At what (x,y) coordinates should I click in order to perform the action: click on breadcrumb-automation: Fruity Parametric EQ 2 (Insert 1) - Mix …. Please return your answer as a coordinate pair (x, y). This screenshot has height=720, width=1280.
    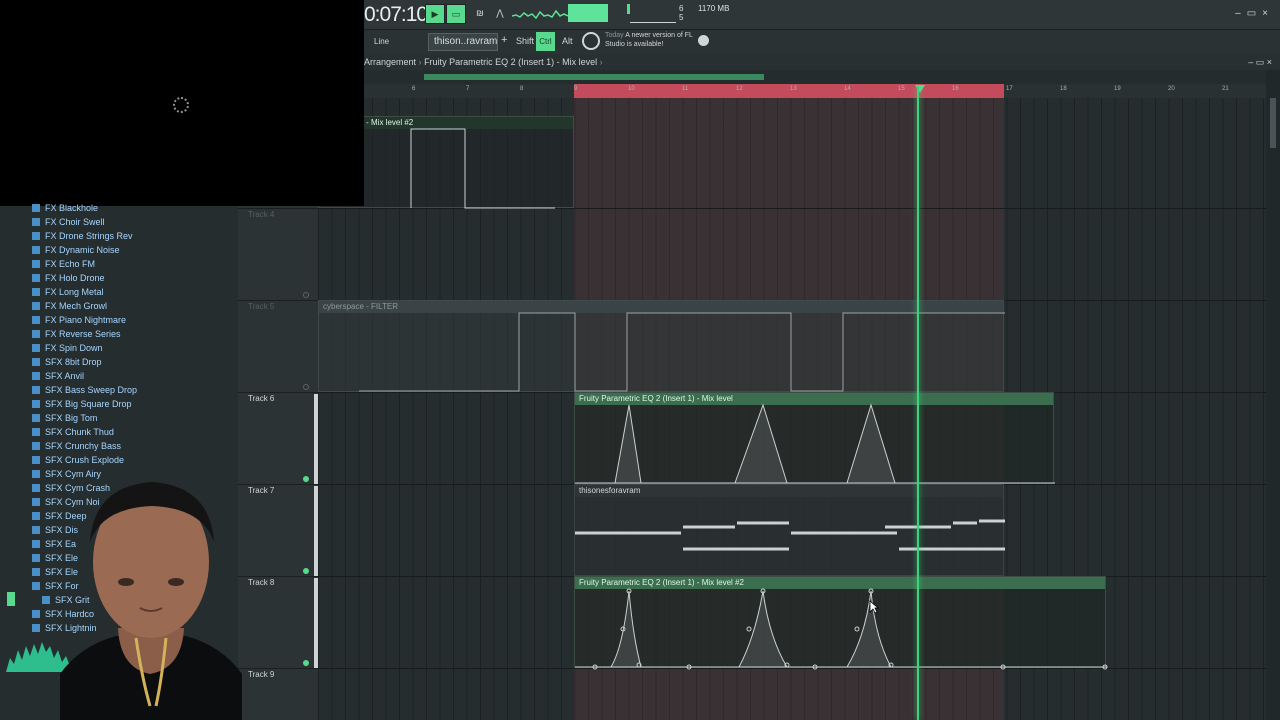
    Looking at the image, I should click on (510, 62).